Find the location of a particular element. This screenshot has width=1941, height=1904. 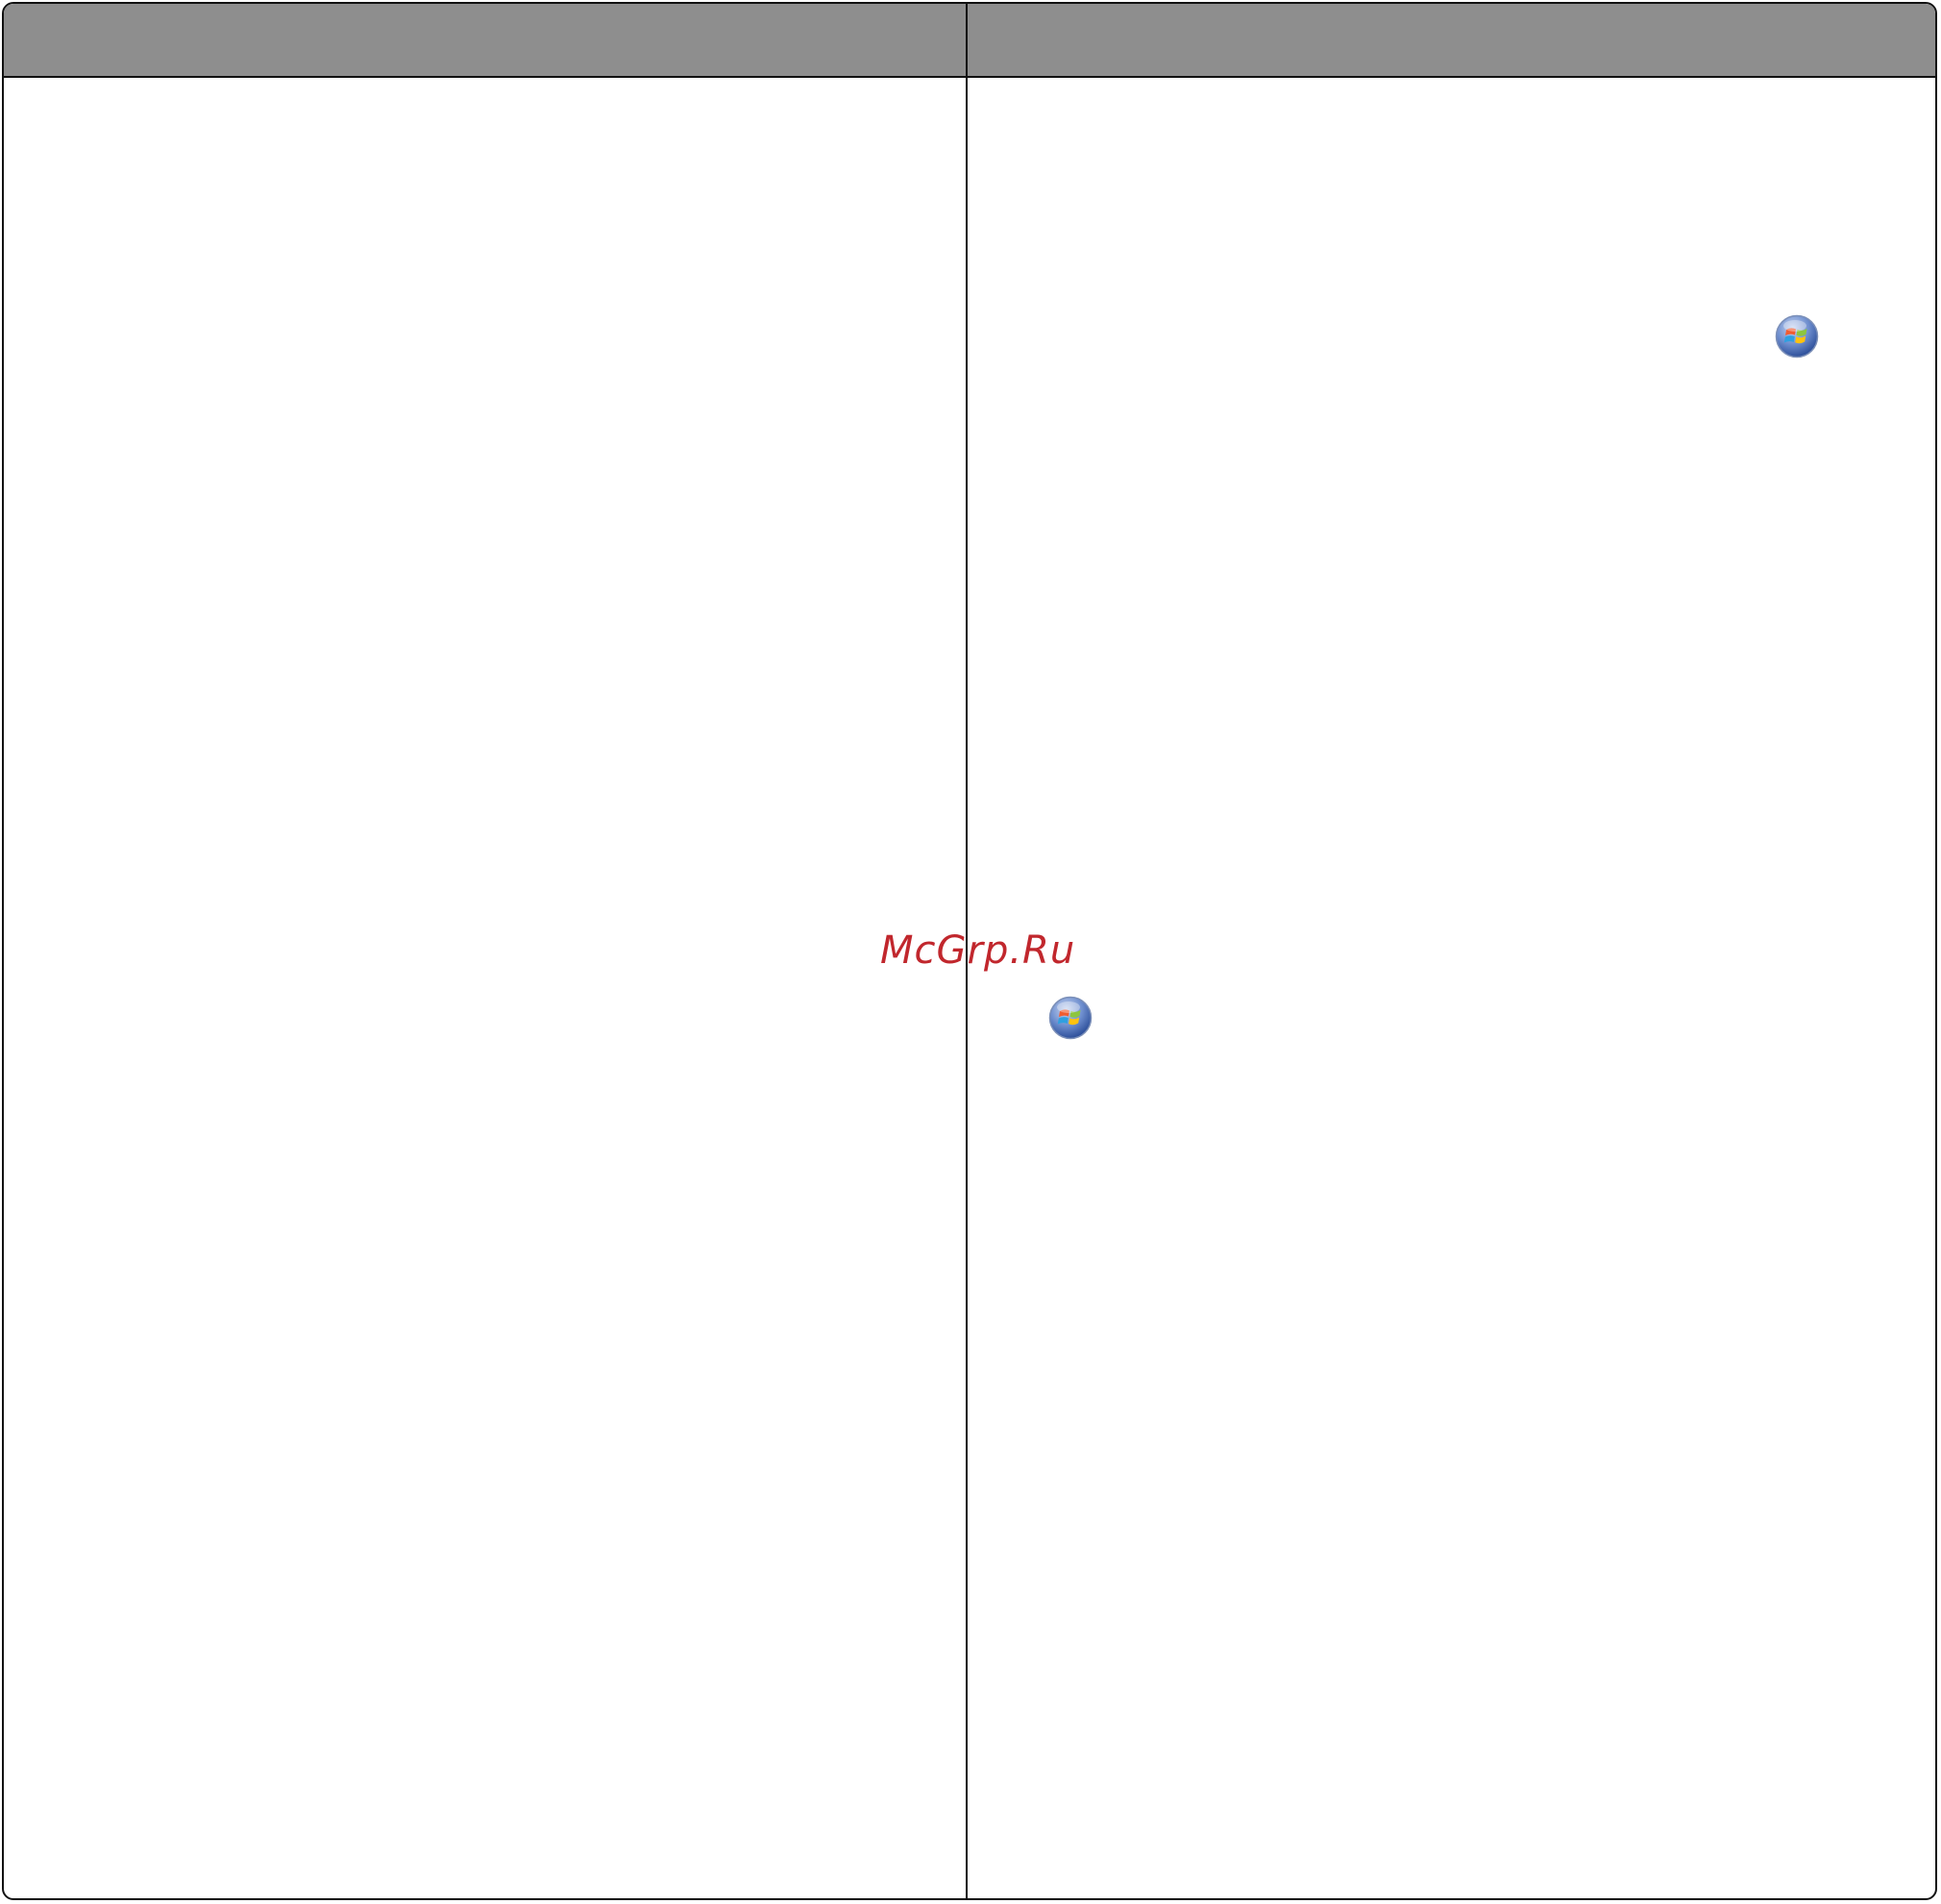

header-cell-left is located at coordinates (485, 40).